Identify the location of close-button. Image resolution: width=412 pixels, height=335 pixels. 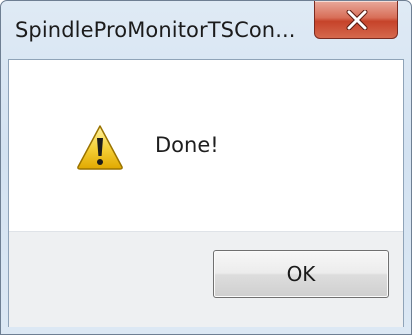
(356, 20).